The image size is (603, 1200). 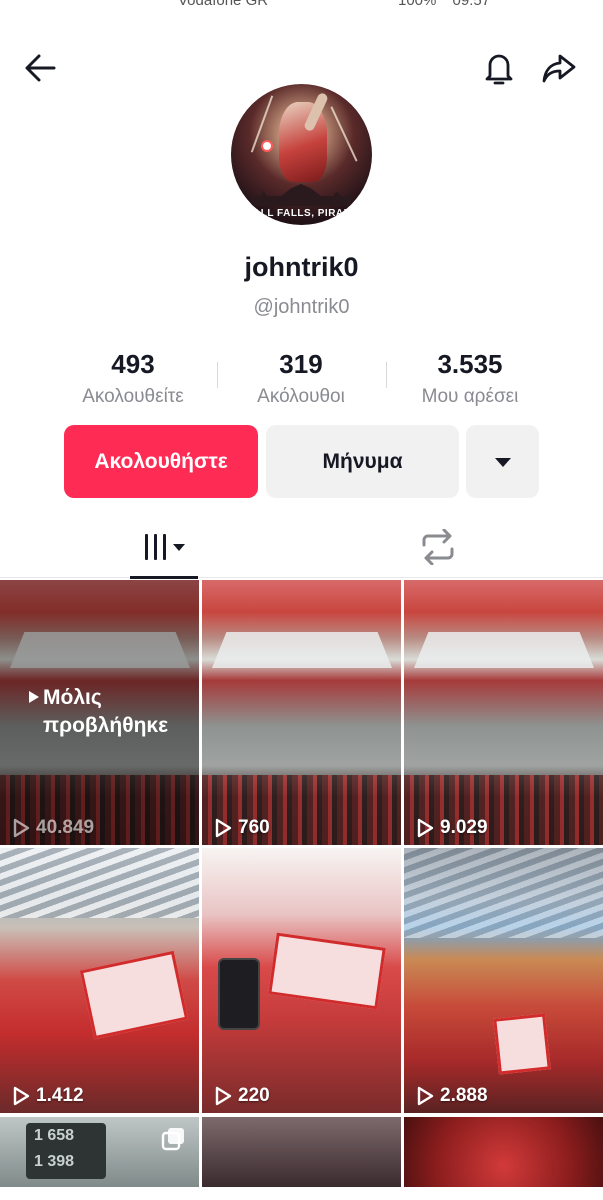 What do you see at coordinates (54, 1135) in the screenshot?
I see `scoreboard-top-text: 1 658` at bounding box center [54, 1135].